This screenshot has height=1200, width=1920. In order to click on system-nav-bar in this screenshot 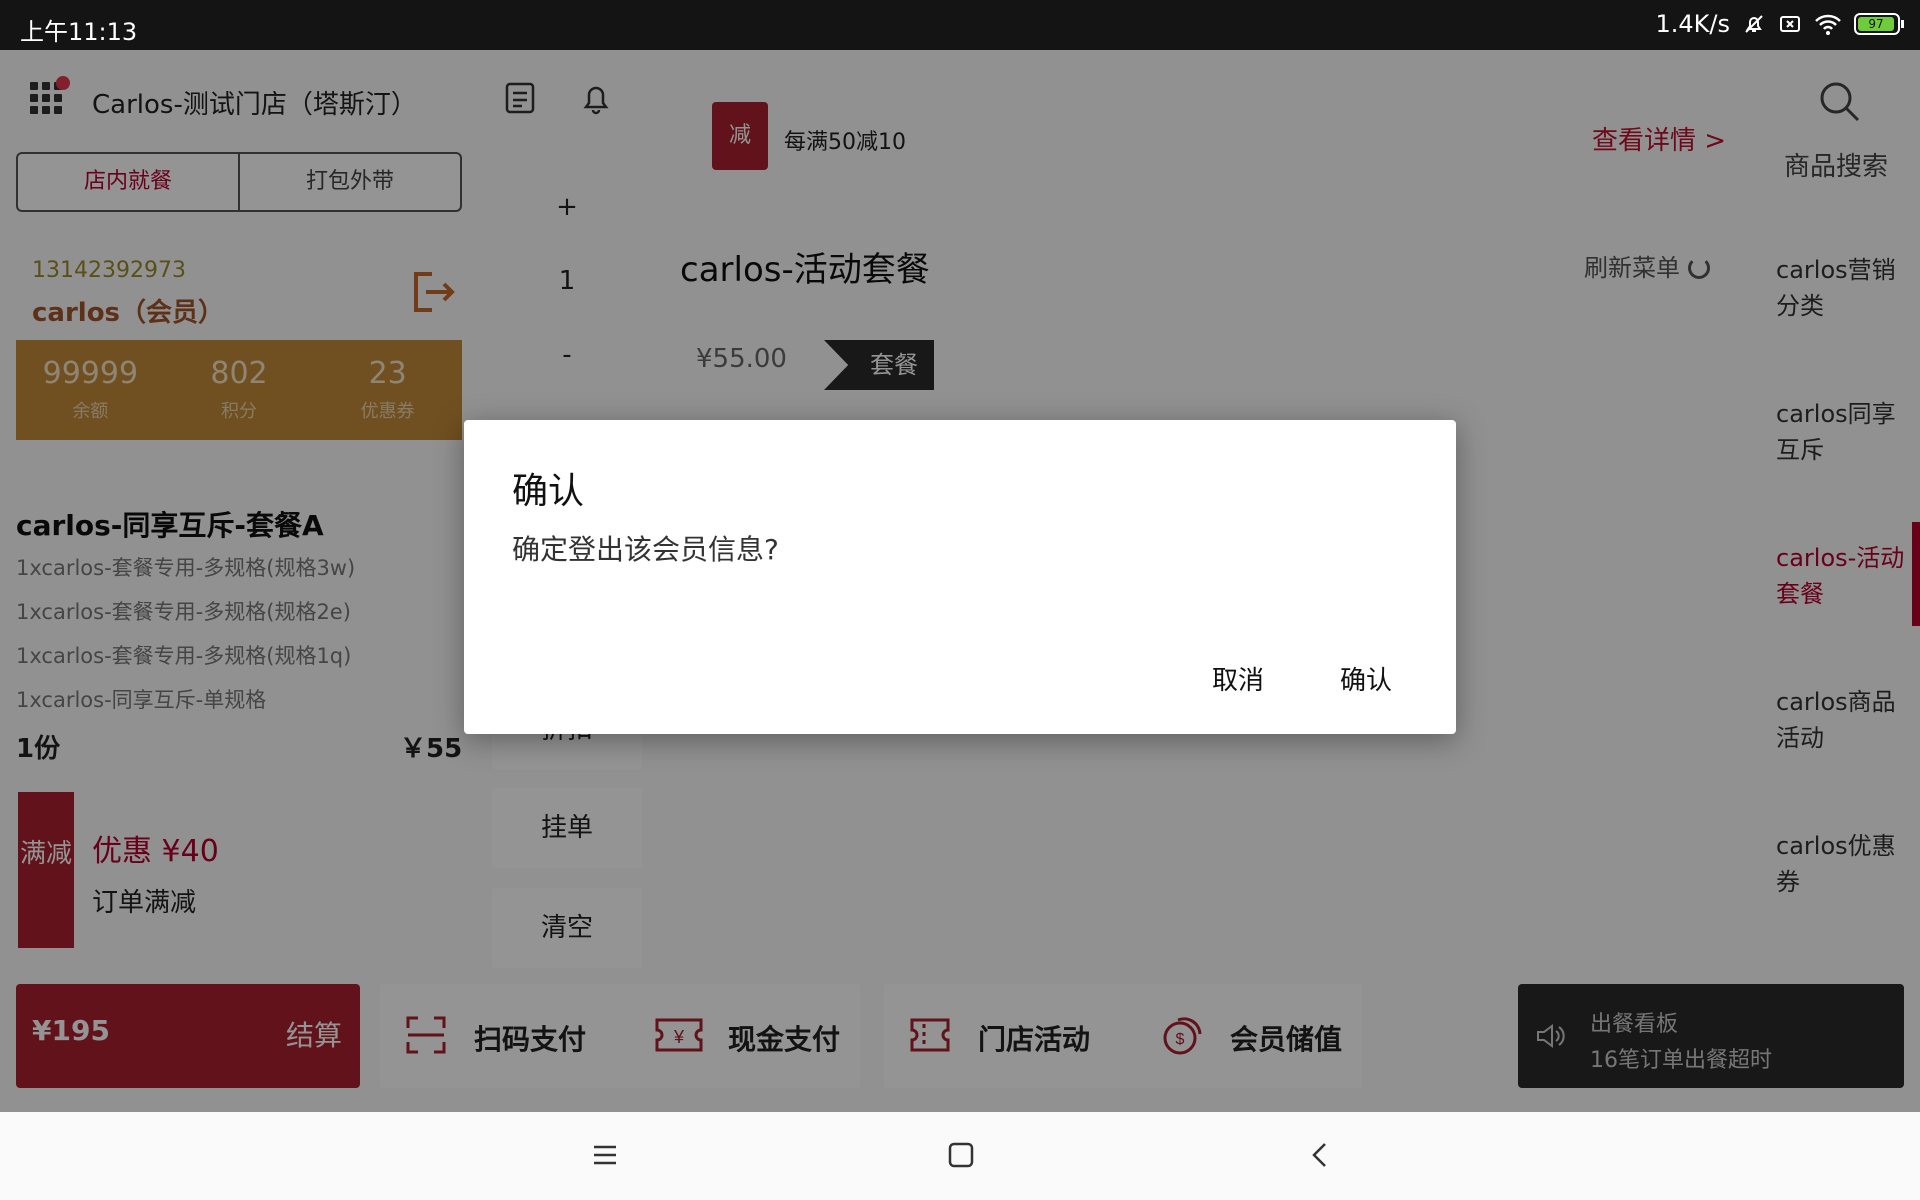, I will do `click(960, 1156)`.